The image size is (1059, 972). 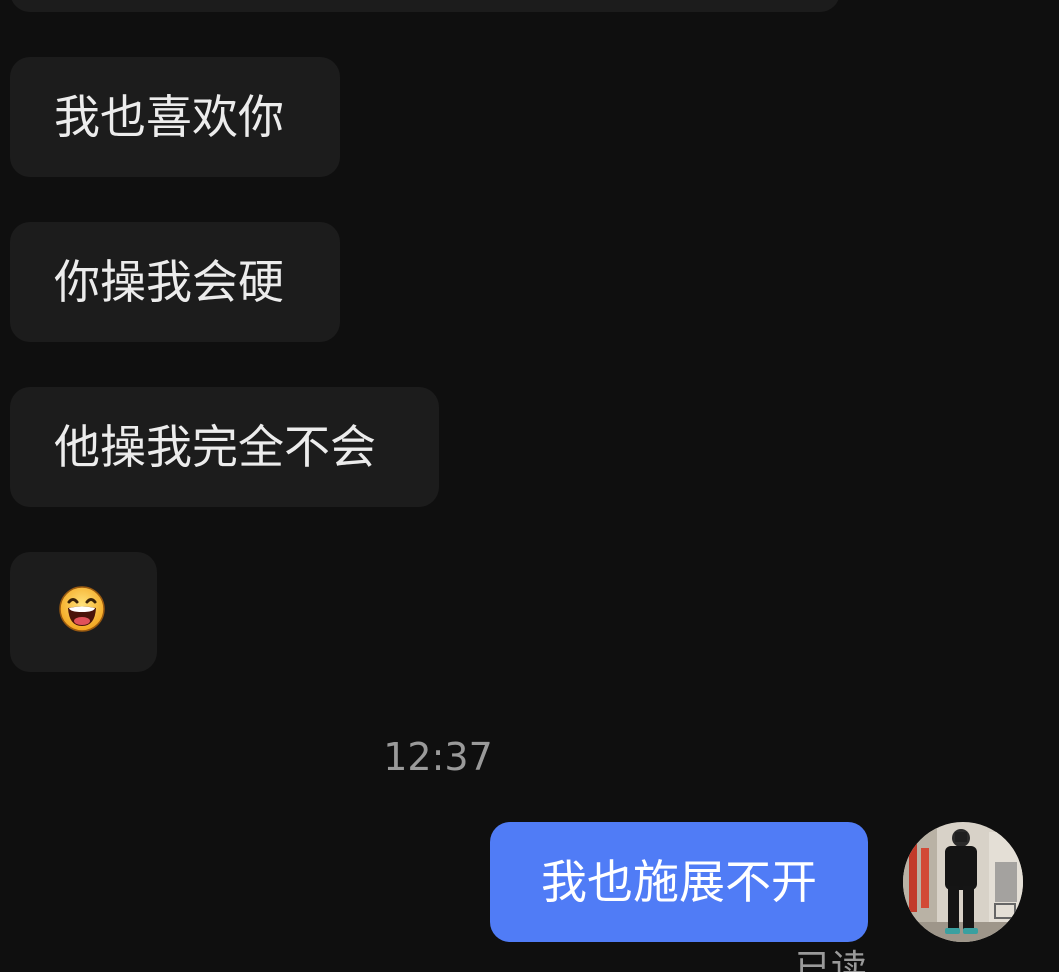 I want to click on user-avatar, so click(x=963, y=882).